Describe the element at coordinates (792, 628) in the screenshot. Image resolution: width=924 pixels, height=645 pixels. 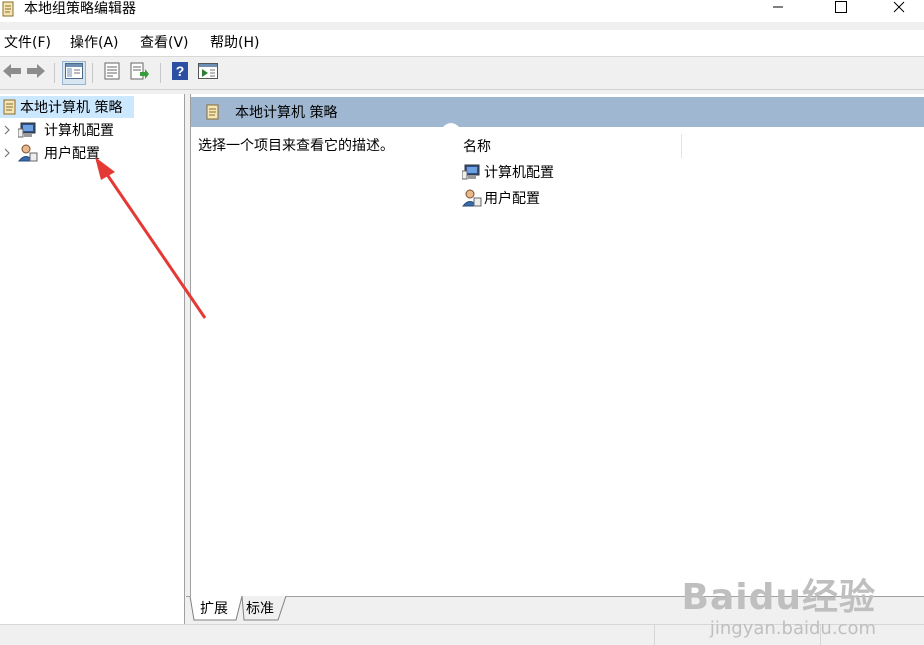
I see `watermark-url: jingyan.baidu.com` at that location.